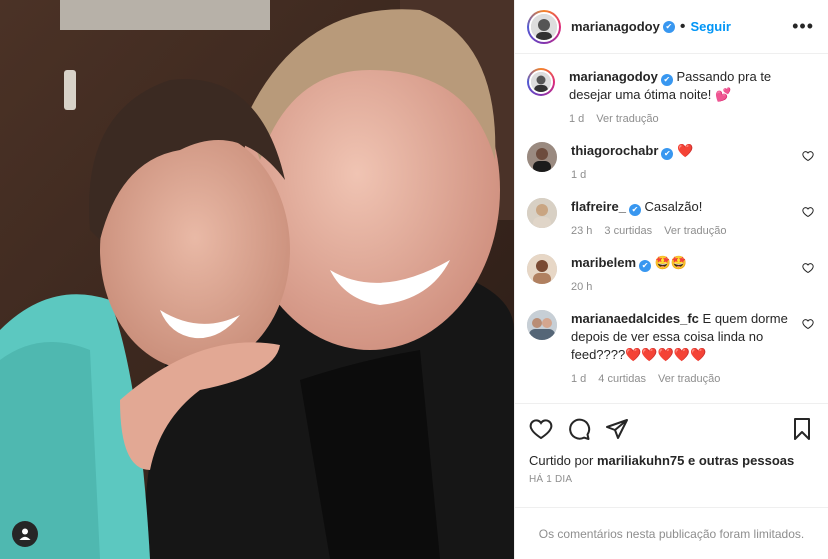 This screenshot has height=559, width=828. What do you see at coordinates (576, 119) in the screenshot?
I see `caption-time: 1 d` at bounding box center [576, 119].